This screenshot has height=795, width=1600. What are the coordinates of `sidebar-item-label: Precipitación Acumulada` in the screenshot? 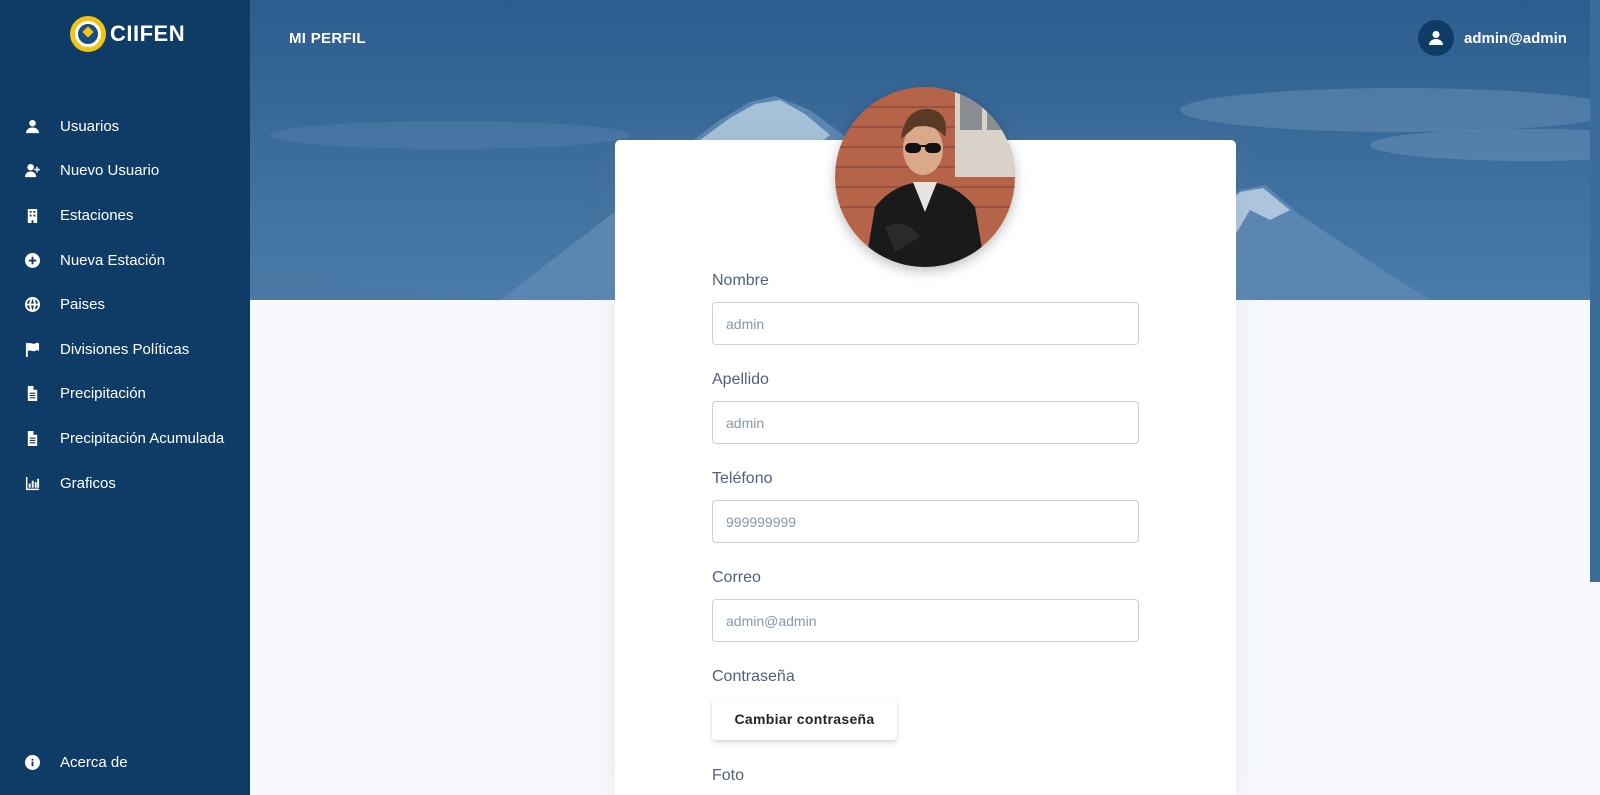 It's located at (142, 438).